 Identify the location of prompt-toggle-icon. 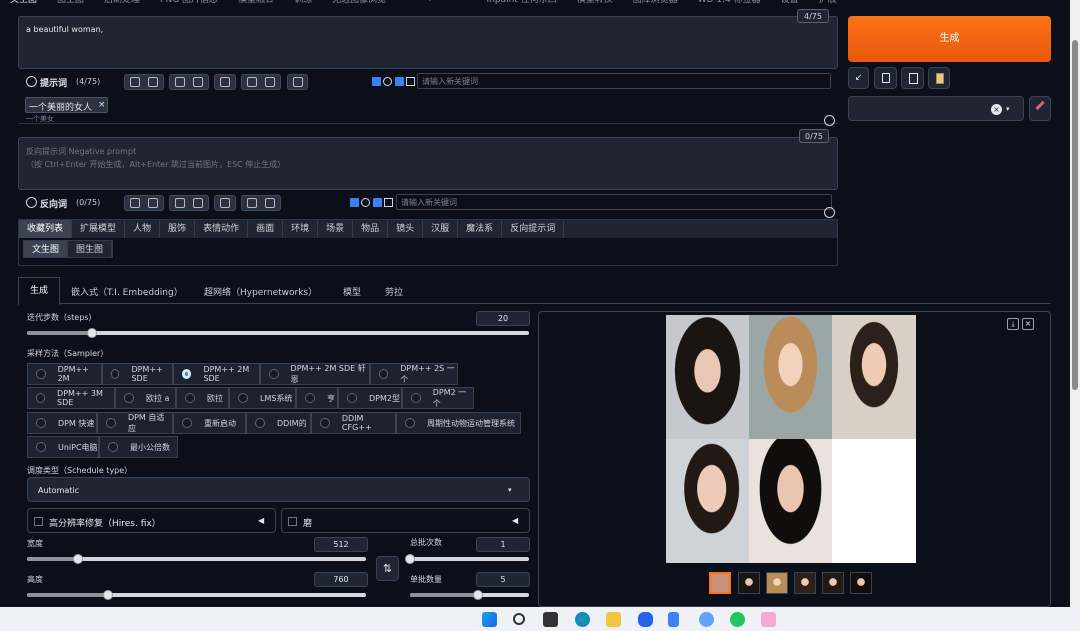
(387, 81).